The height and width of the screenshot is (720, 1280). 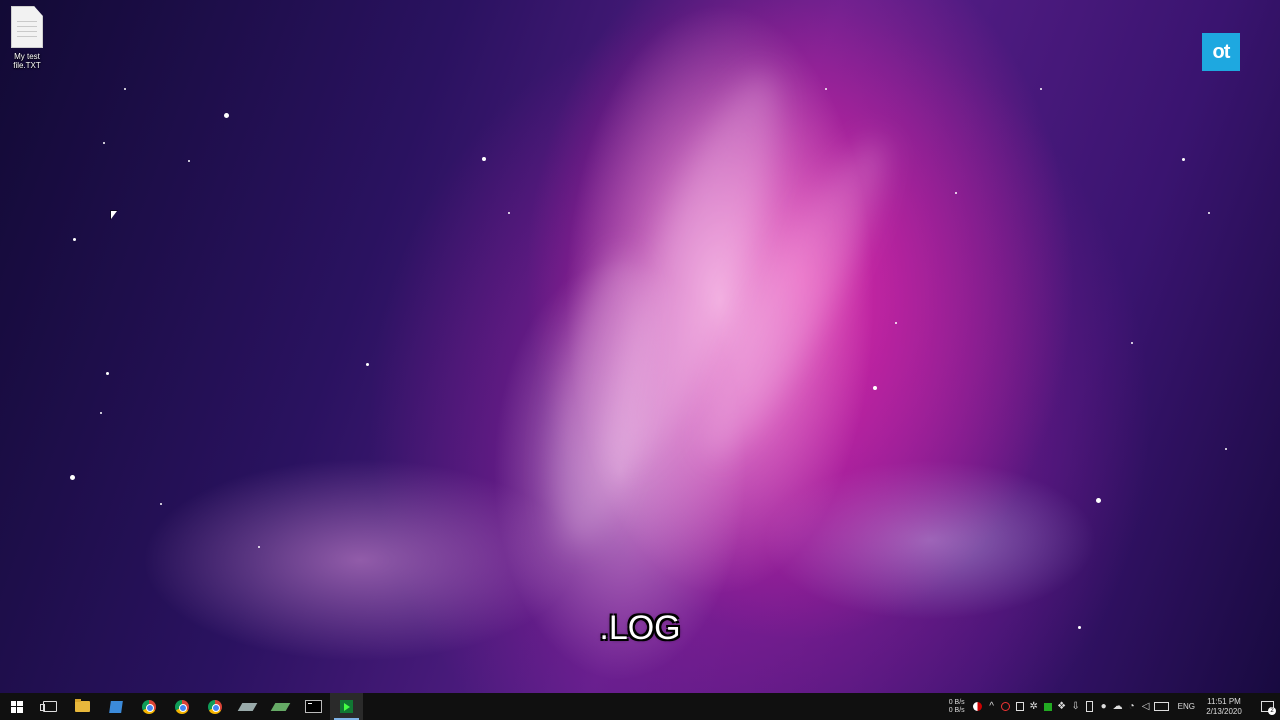 I want to click on green-app-icon, so click(x=1047, y=706).